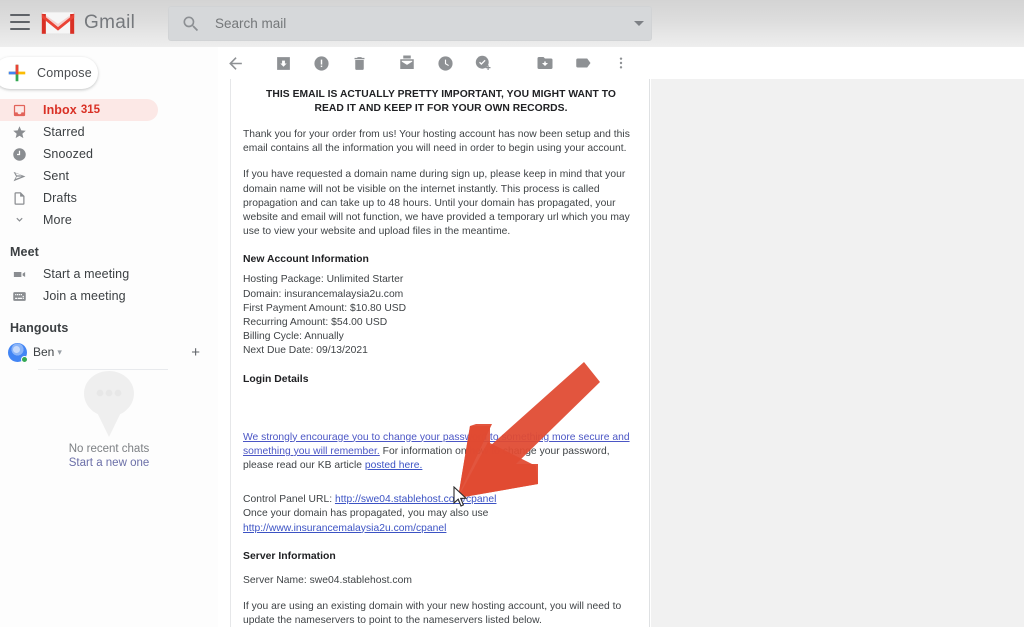  I want to click on search-icon, so click(191, 23).